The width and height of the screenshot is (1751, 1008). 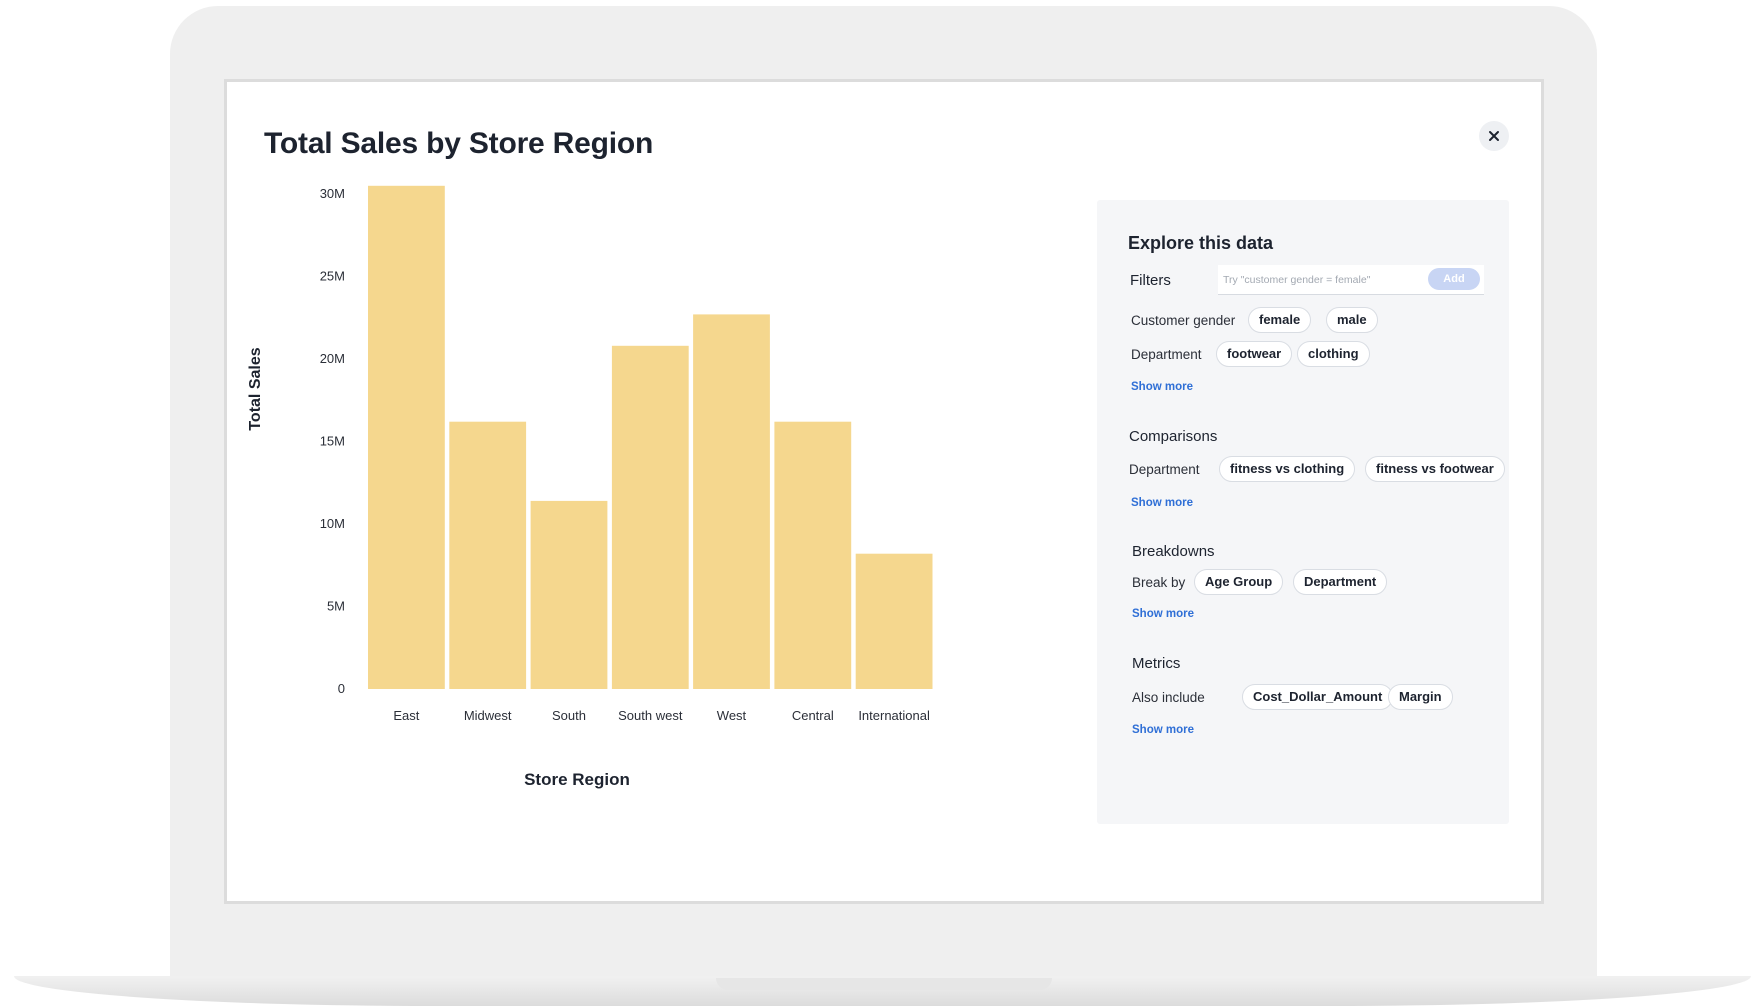 What do you see at coordinates (1420, 697) in the screenshot?
I see `chip-margin: Margin` at bounding box center [1420, 697].